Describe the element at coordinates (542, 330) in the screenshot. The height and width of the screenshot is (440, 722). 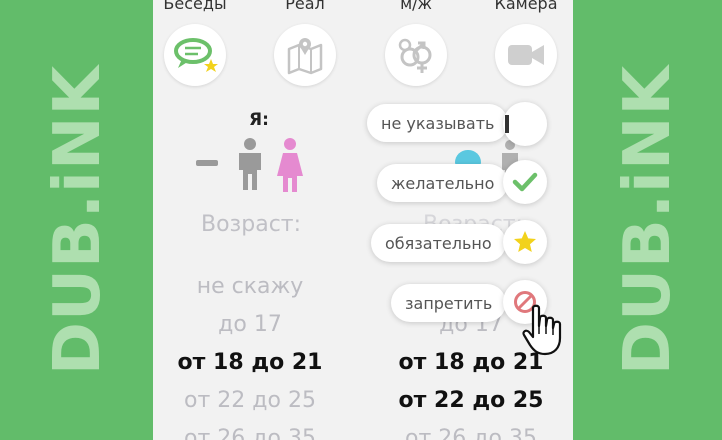
I see `hand-cursor-icon` at that location.